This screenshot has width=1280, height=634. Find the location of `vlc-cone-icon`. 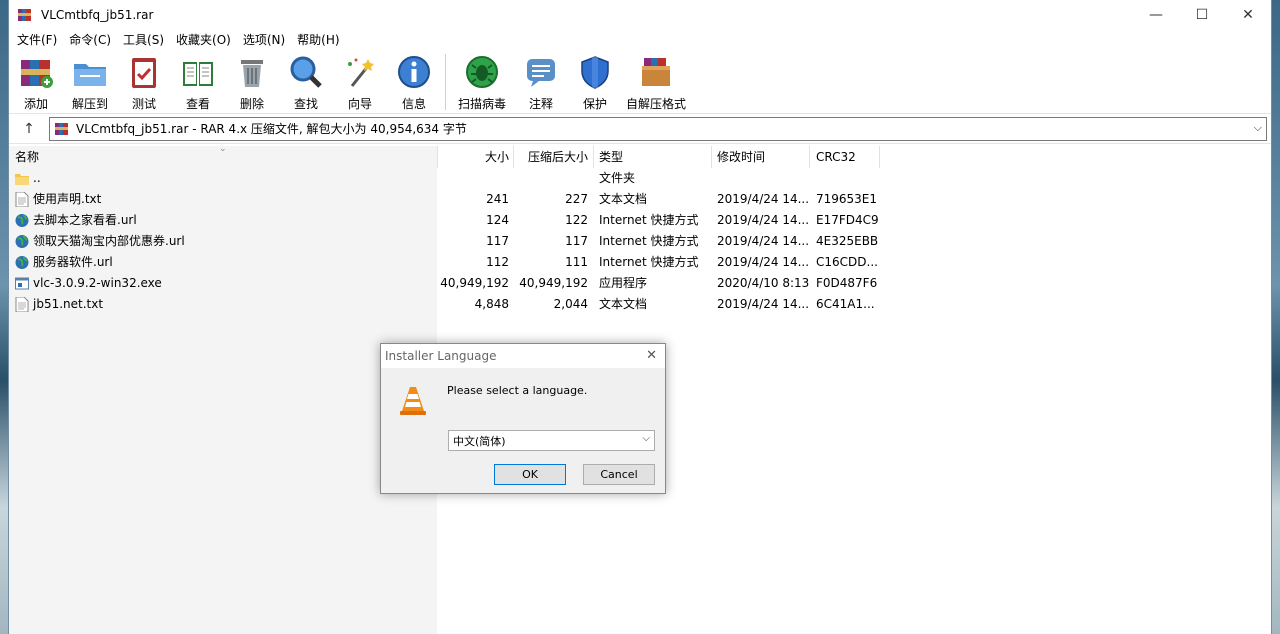

vlc-cone-icon is located at coordinates (413, 401).